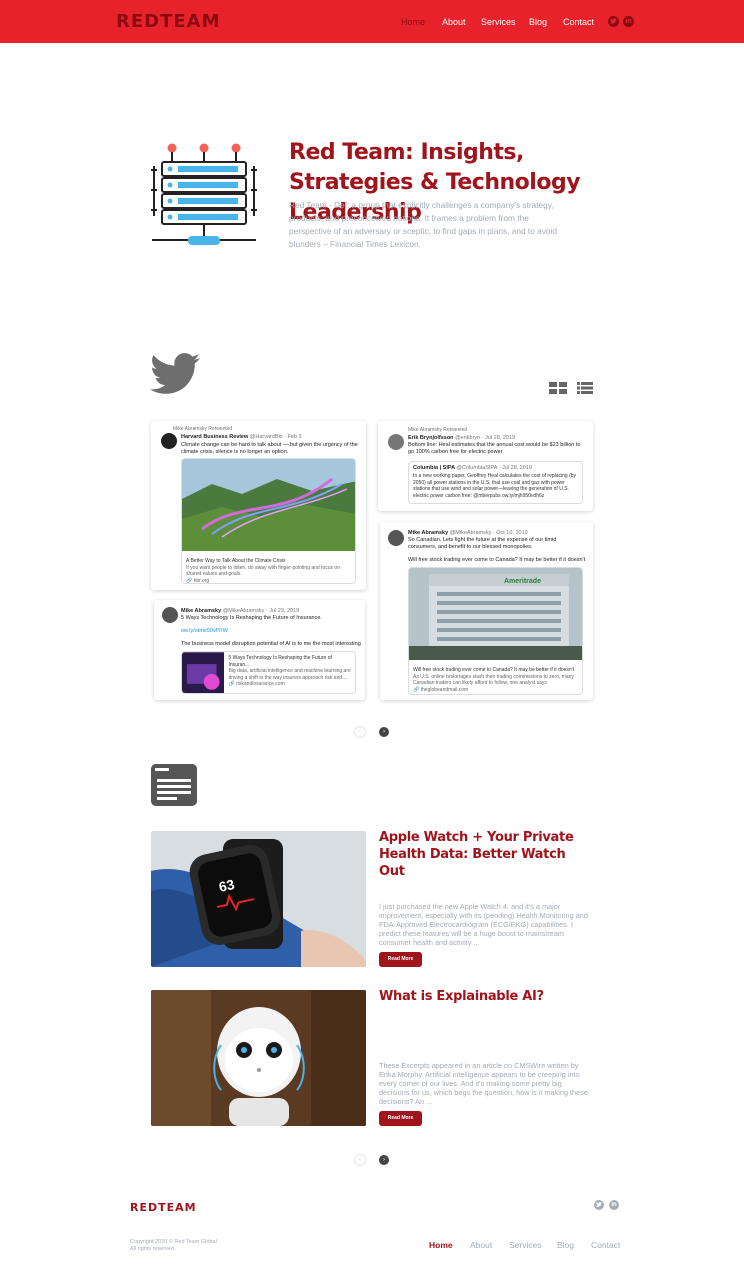  What do you see at coordinates (275, 437) in the screenshot?
I see `tweet-handle: @HarvardBiz · Feb 3` at bounding box center [275, 437].